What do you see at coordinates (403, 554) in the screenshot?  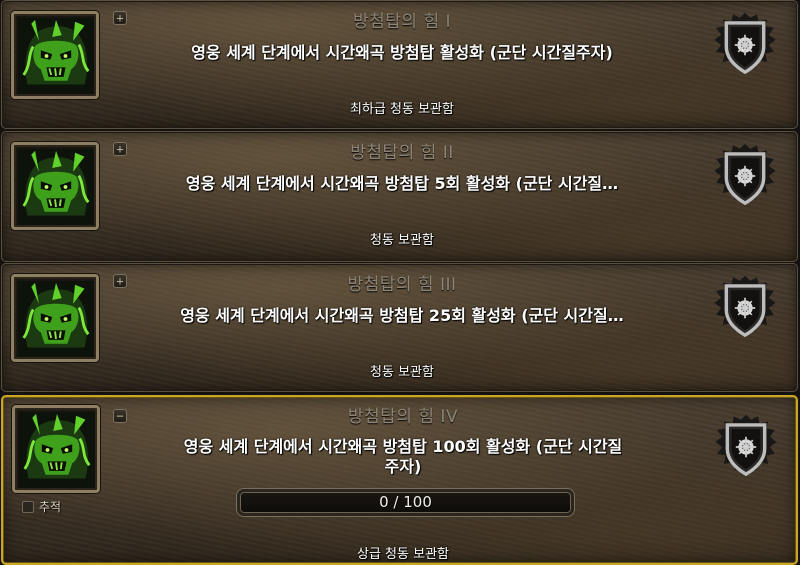 I see `achievement-reward: 상급 청동 보관함` at bounding box center [403, 554].